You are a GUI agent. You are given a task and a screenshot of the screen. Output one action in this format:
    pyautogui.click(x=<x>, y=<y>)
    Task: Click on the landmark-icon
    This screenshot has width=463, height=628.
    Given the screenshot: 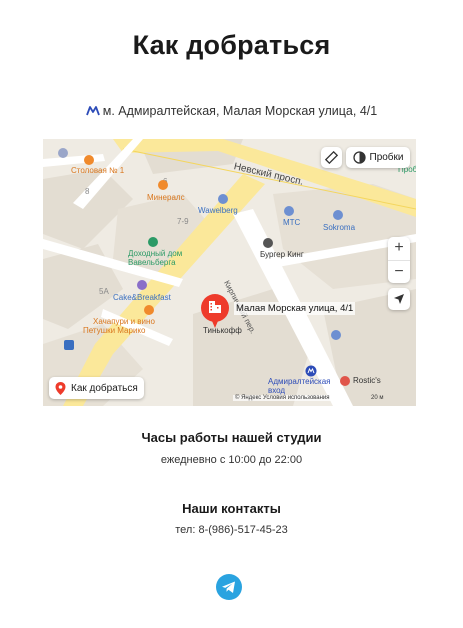 What is the action you would take?
    pyautogui.click(x=153, y=242)
    